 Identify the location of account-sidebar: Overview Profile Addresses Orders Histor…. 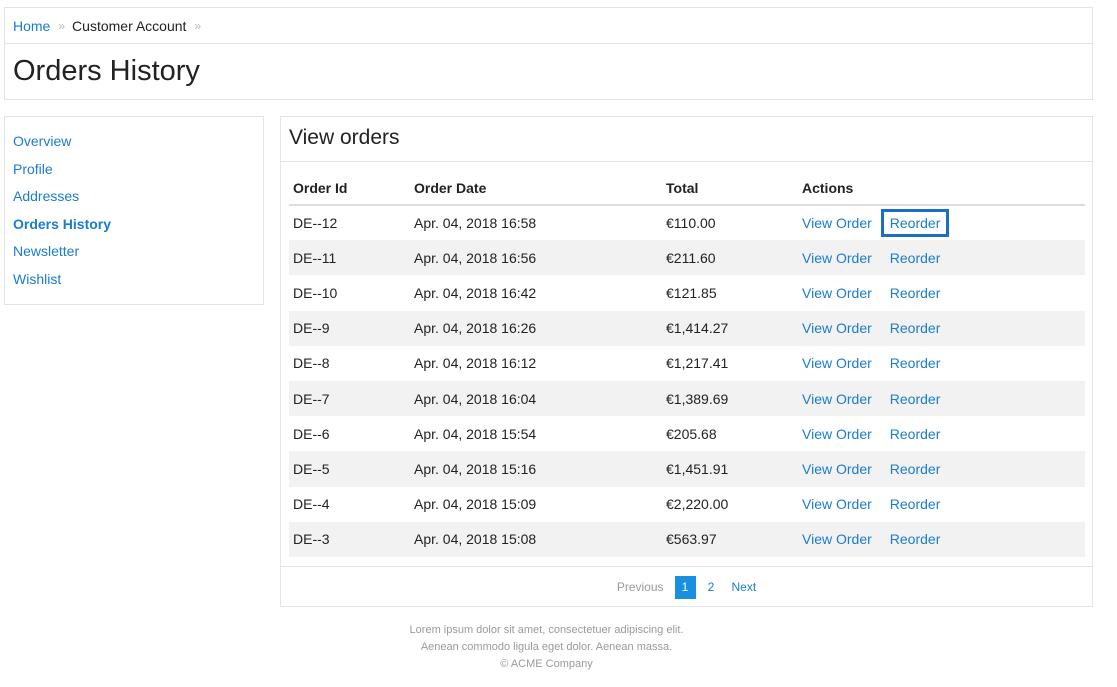
(134, 210).